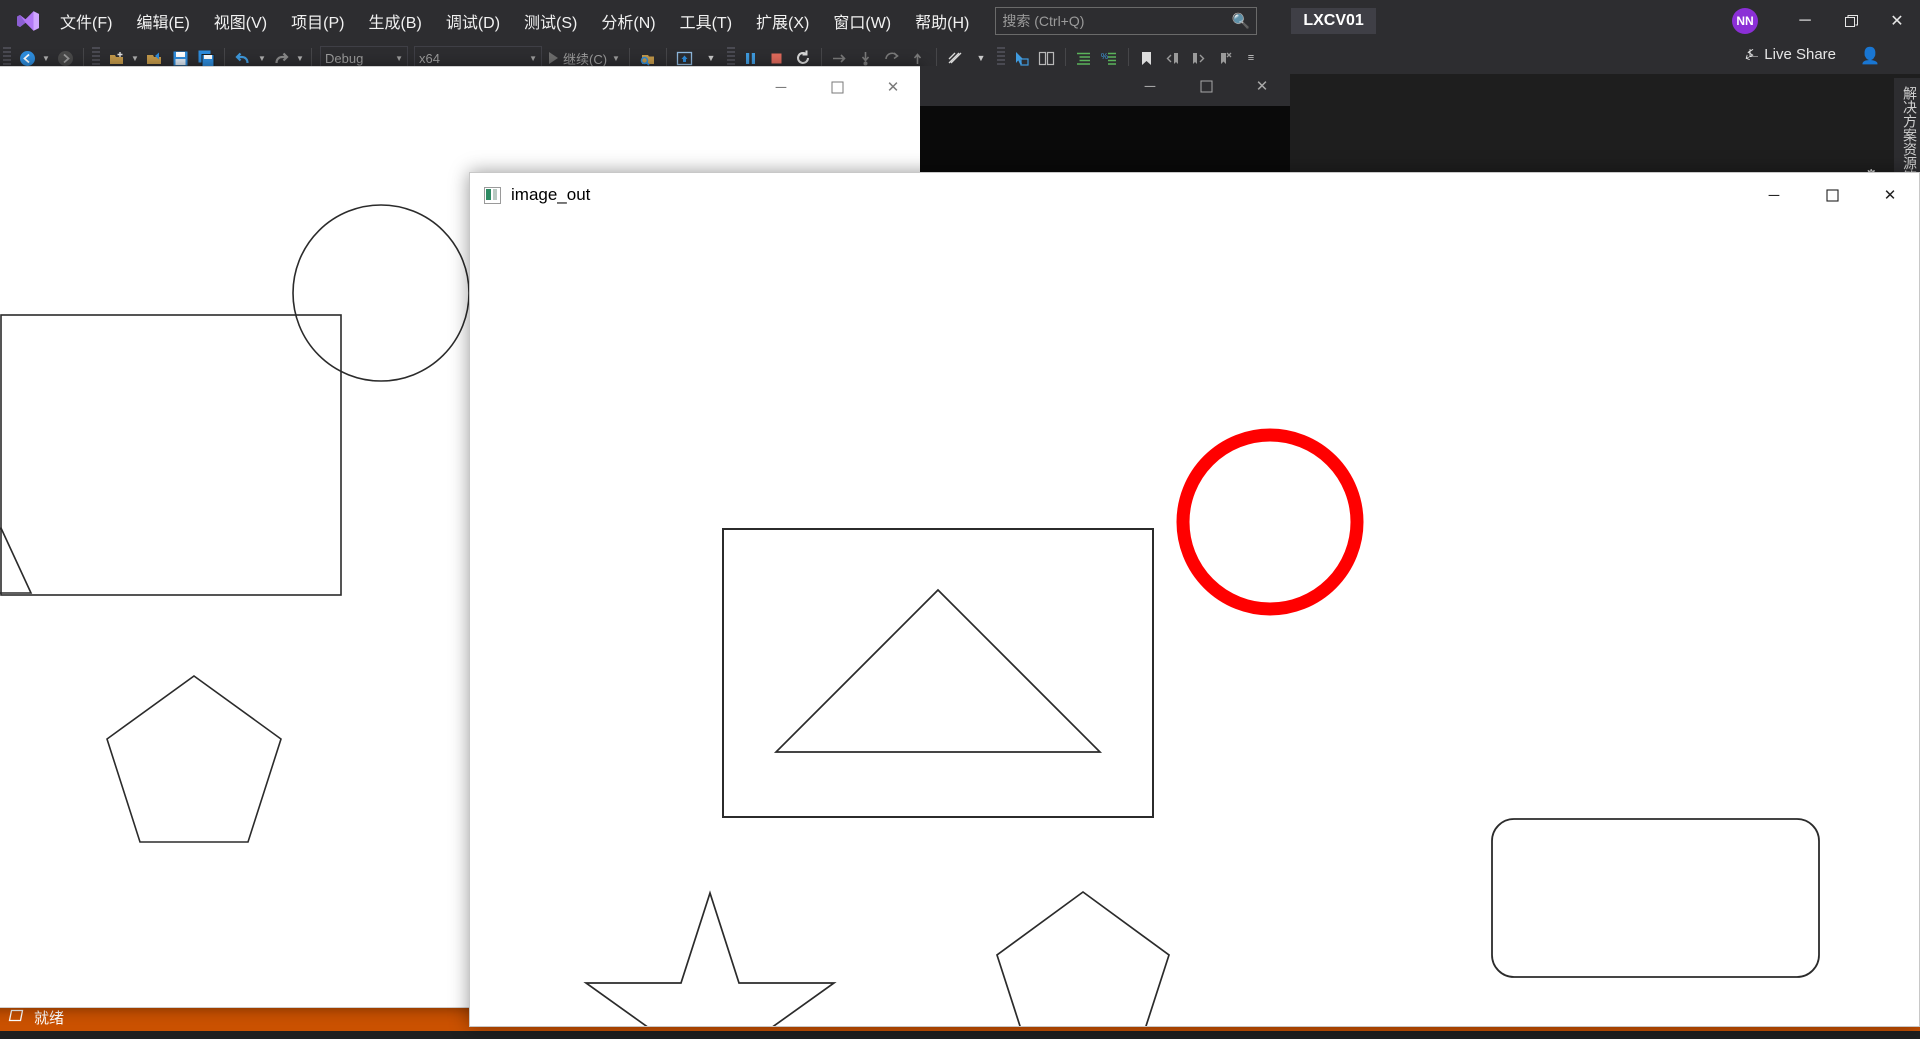 The image size is (1920, 1039). I want to click on share-person-icon: 👤, so click(1870, 56).